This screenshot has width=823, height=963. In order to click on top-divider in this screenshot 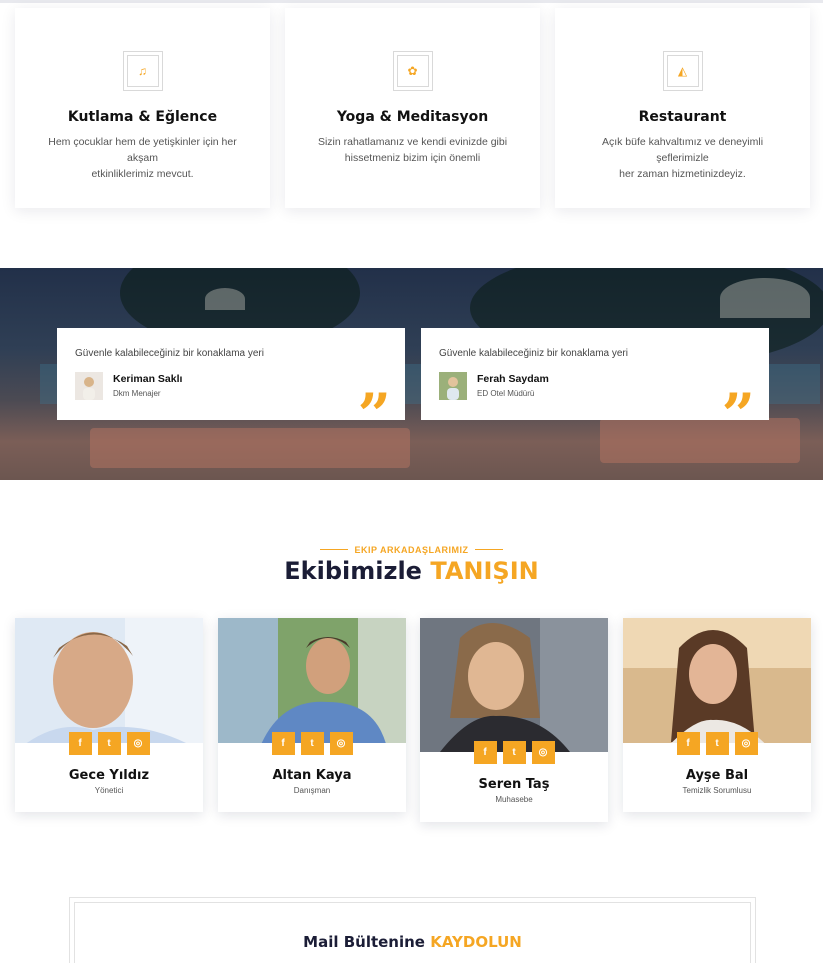, I will do `click(411, 1)`.